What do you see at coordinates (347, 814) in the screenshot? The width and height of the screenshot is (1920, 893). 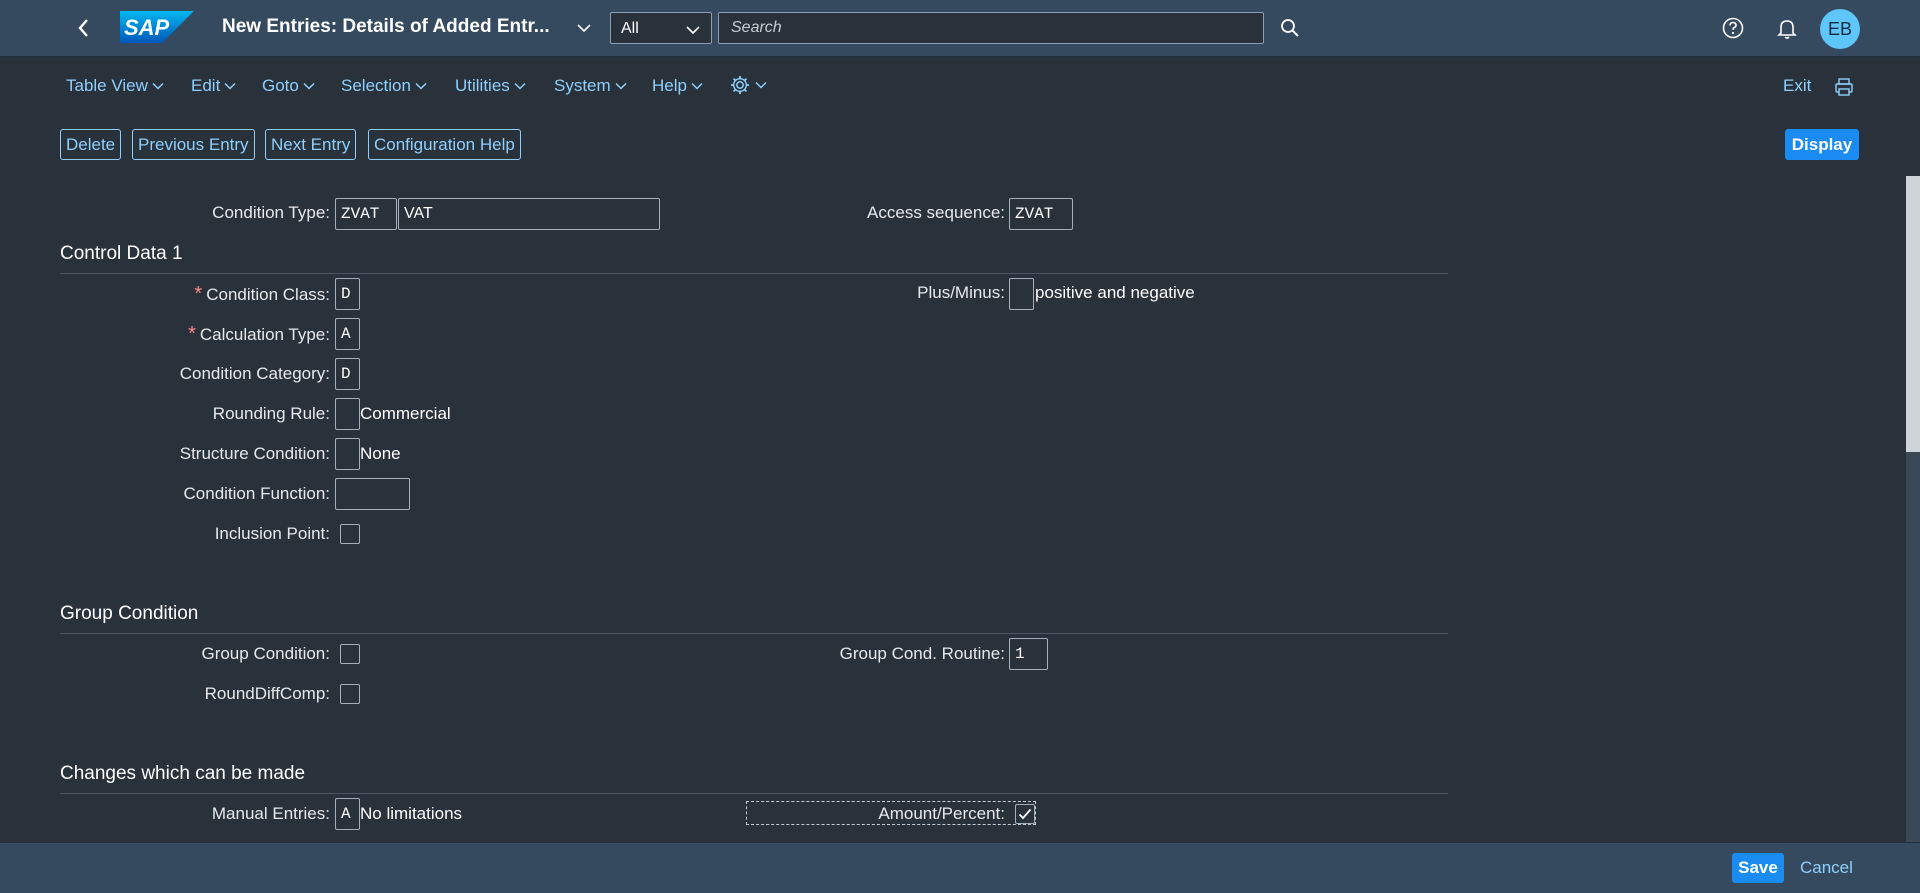 I see `manual-entries-field: A` at bounding box center [347, 814].